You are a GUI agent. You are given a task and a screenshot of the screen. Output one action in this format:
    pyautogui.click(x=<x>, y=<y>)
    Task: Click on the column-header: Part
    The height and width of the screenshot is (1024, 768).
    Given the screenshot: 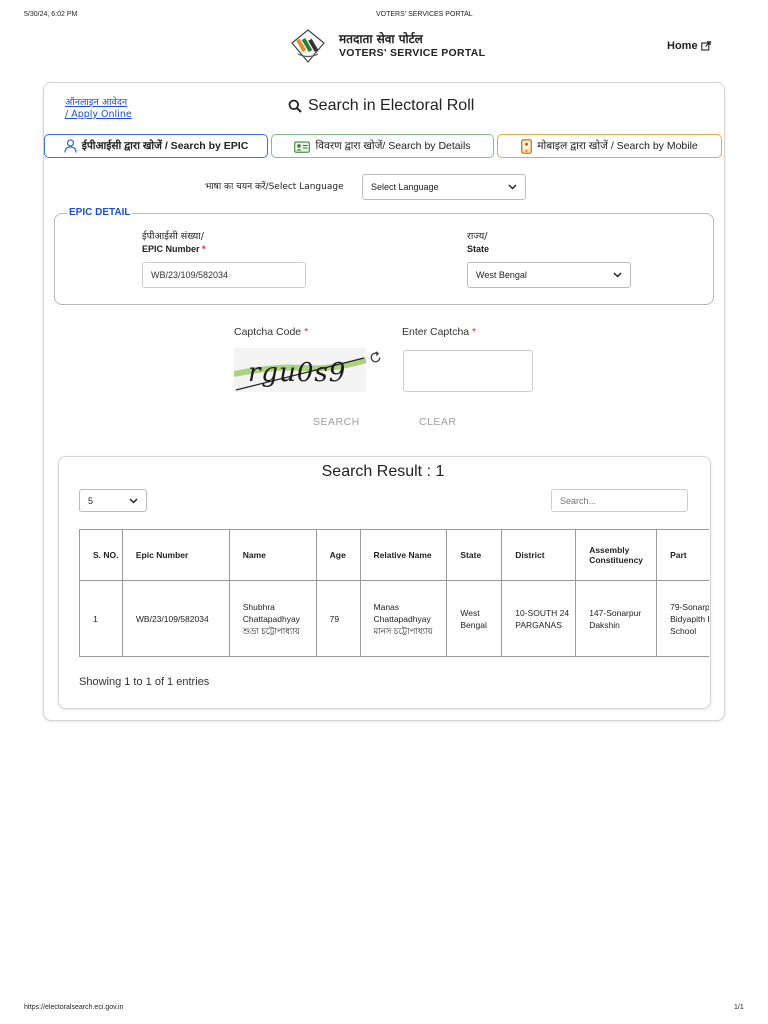 What is the action you would take?
    pyautogui.click(x=682, y=555)
    